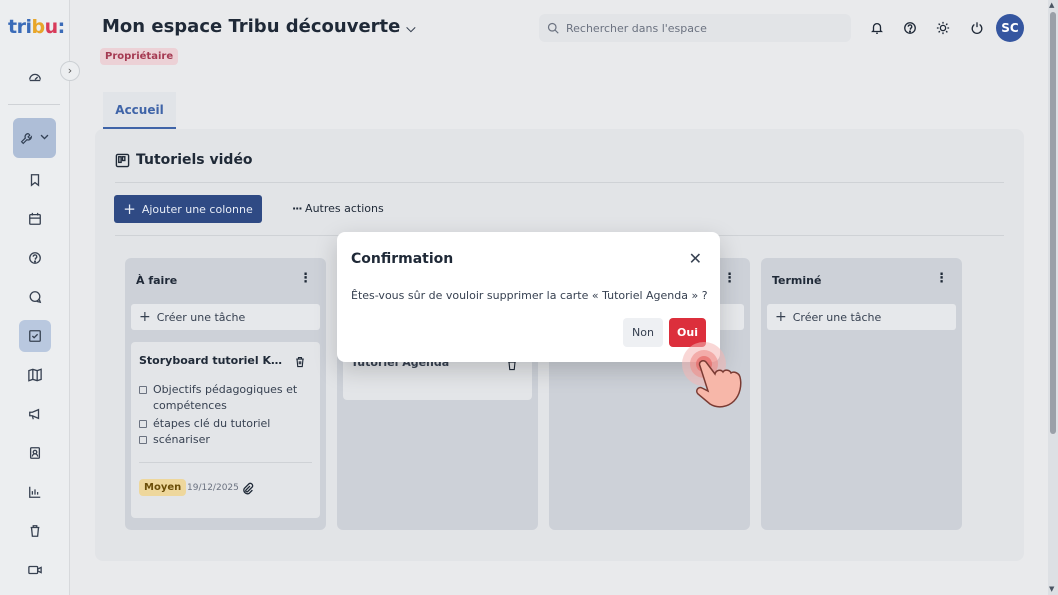  I want to click on kanban-board-icon, so click(122, 160).